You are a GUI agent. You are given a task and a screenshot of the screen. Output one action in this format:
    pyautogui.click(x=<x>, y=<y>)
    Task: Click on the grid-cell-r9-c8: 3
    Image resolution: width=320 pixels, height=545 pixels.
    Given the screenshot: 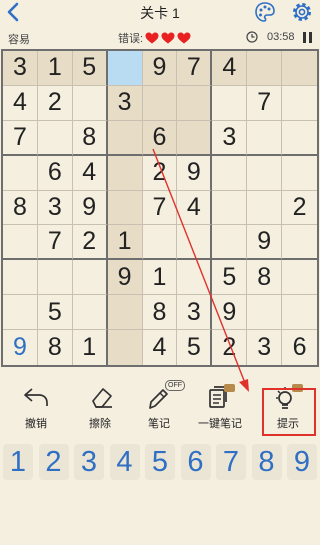 What is the action you would take?
    pyautogui.click(x=265, y=347)
    